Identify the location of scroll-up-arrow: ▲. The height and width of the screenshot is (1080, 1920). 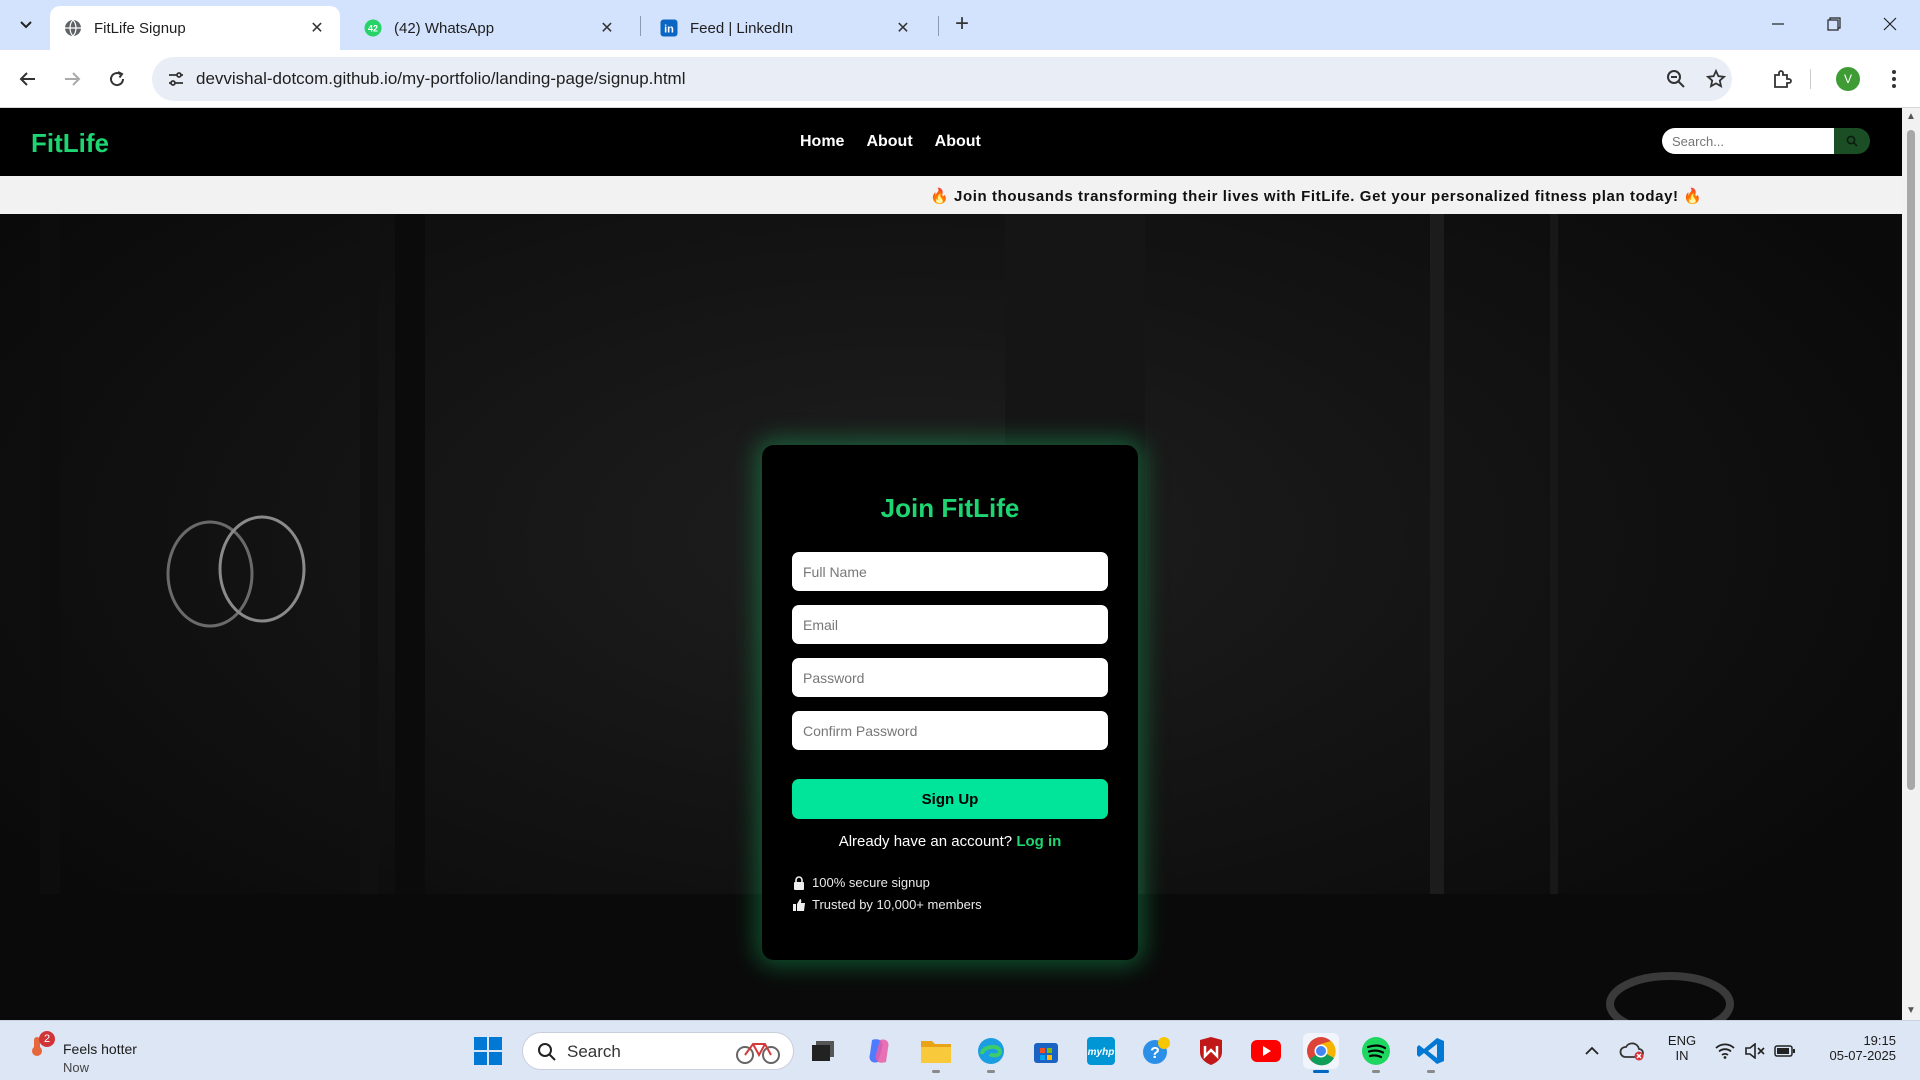
(1911, 117).